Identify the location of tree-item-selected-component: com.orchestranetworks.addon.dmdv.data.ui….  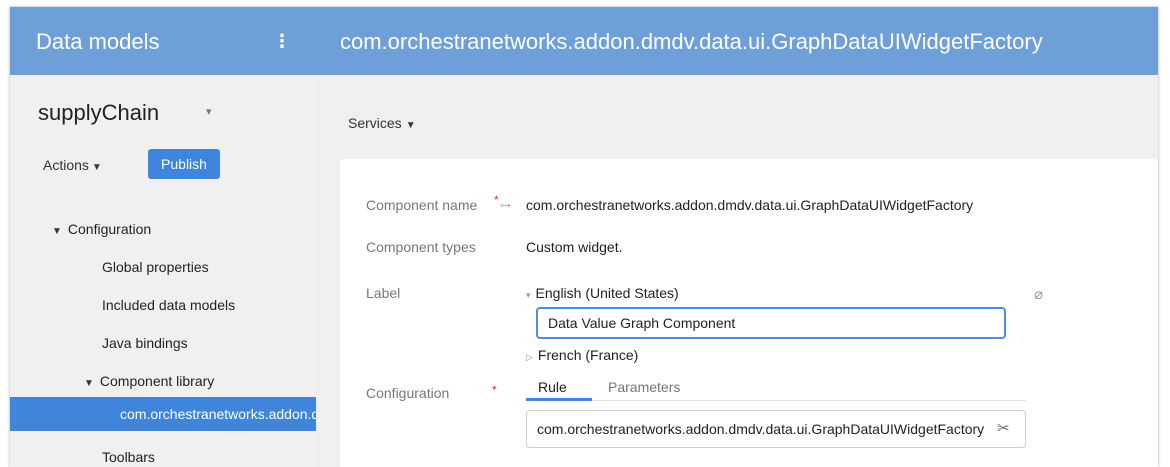
(163, 414).